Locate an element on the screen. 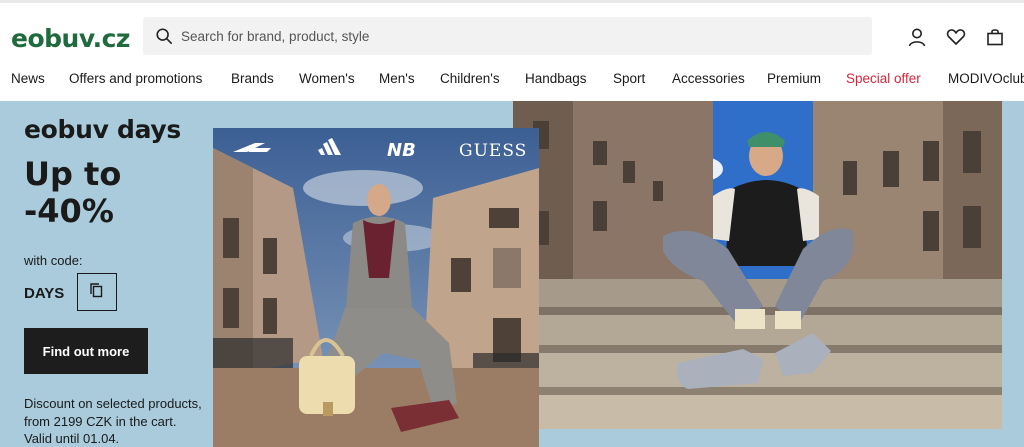  code-label: with code: is located at coordinates (53, 260).